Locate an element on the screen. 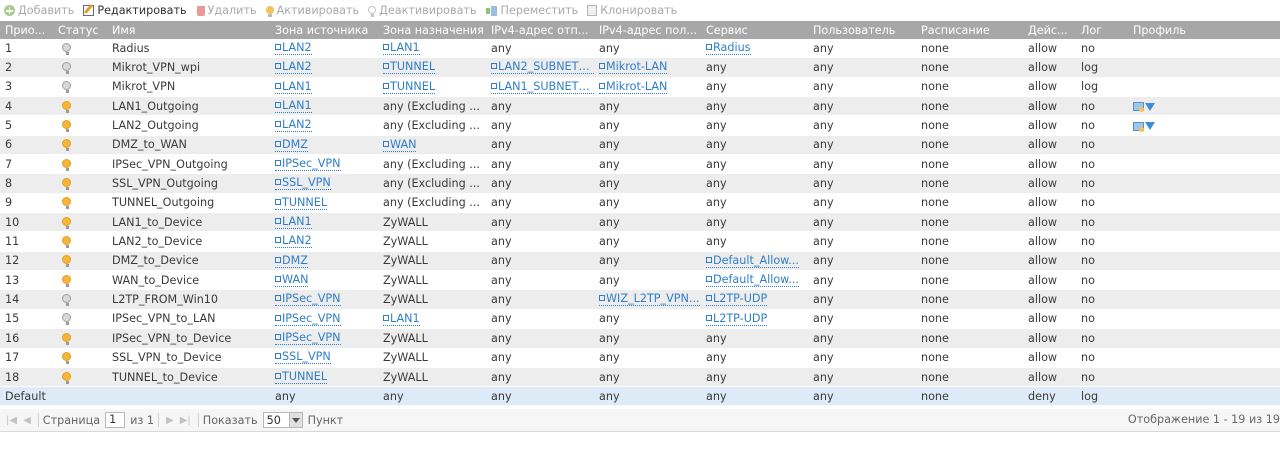  activate-button: Активировать is located at coordinates (313, 10).